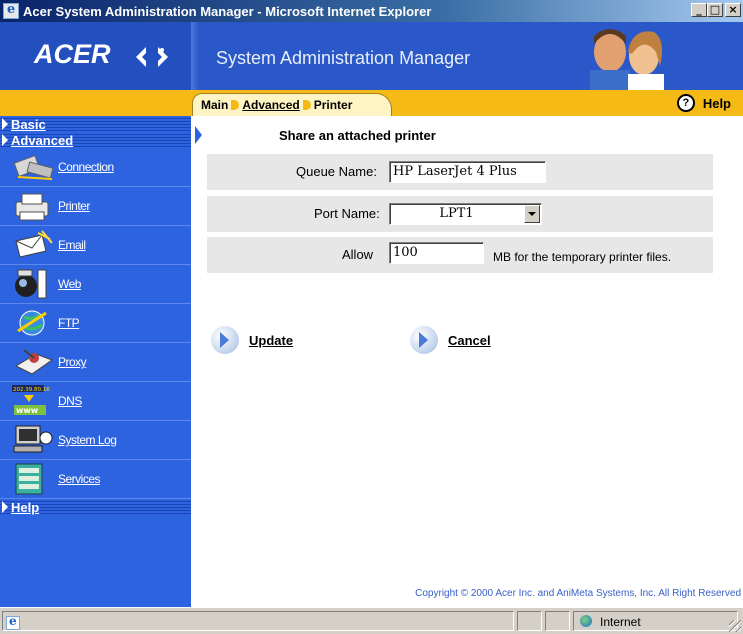 Image resolution: width=743 pixels, height=634 pixels. What do you see at coordinates (456, 213) in the screenshot?
I see `port-name-value: LPT1` at bounding box center [456, 213].